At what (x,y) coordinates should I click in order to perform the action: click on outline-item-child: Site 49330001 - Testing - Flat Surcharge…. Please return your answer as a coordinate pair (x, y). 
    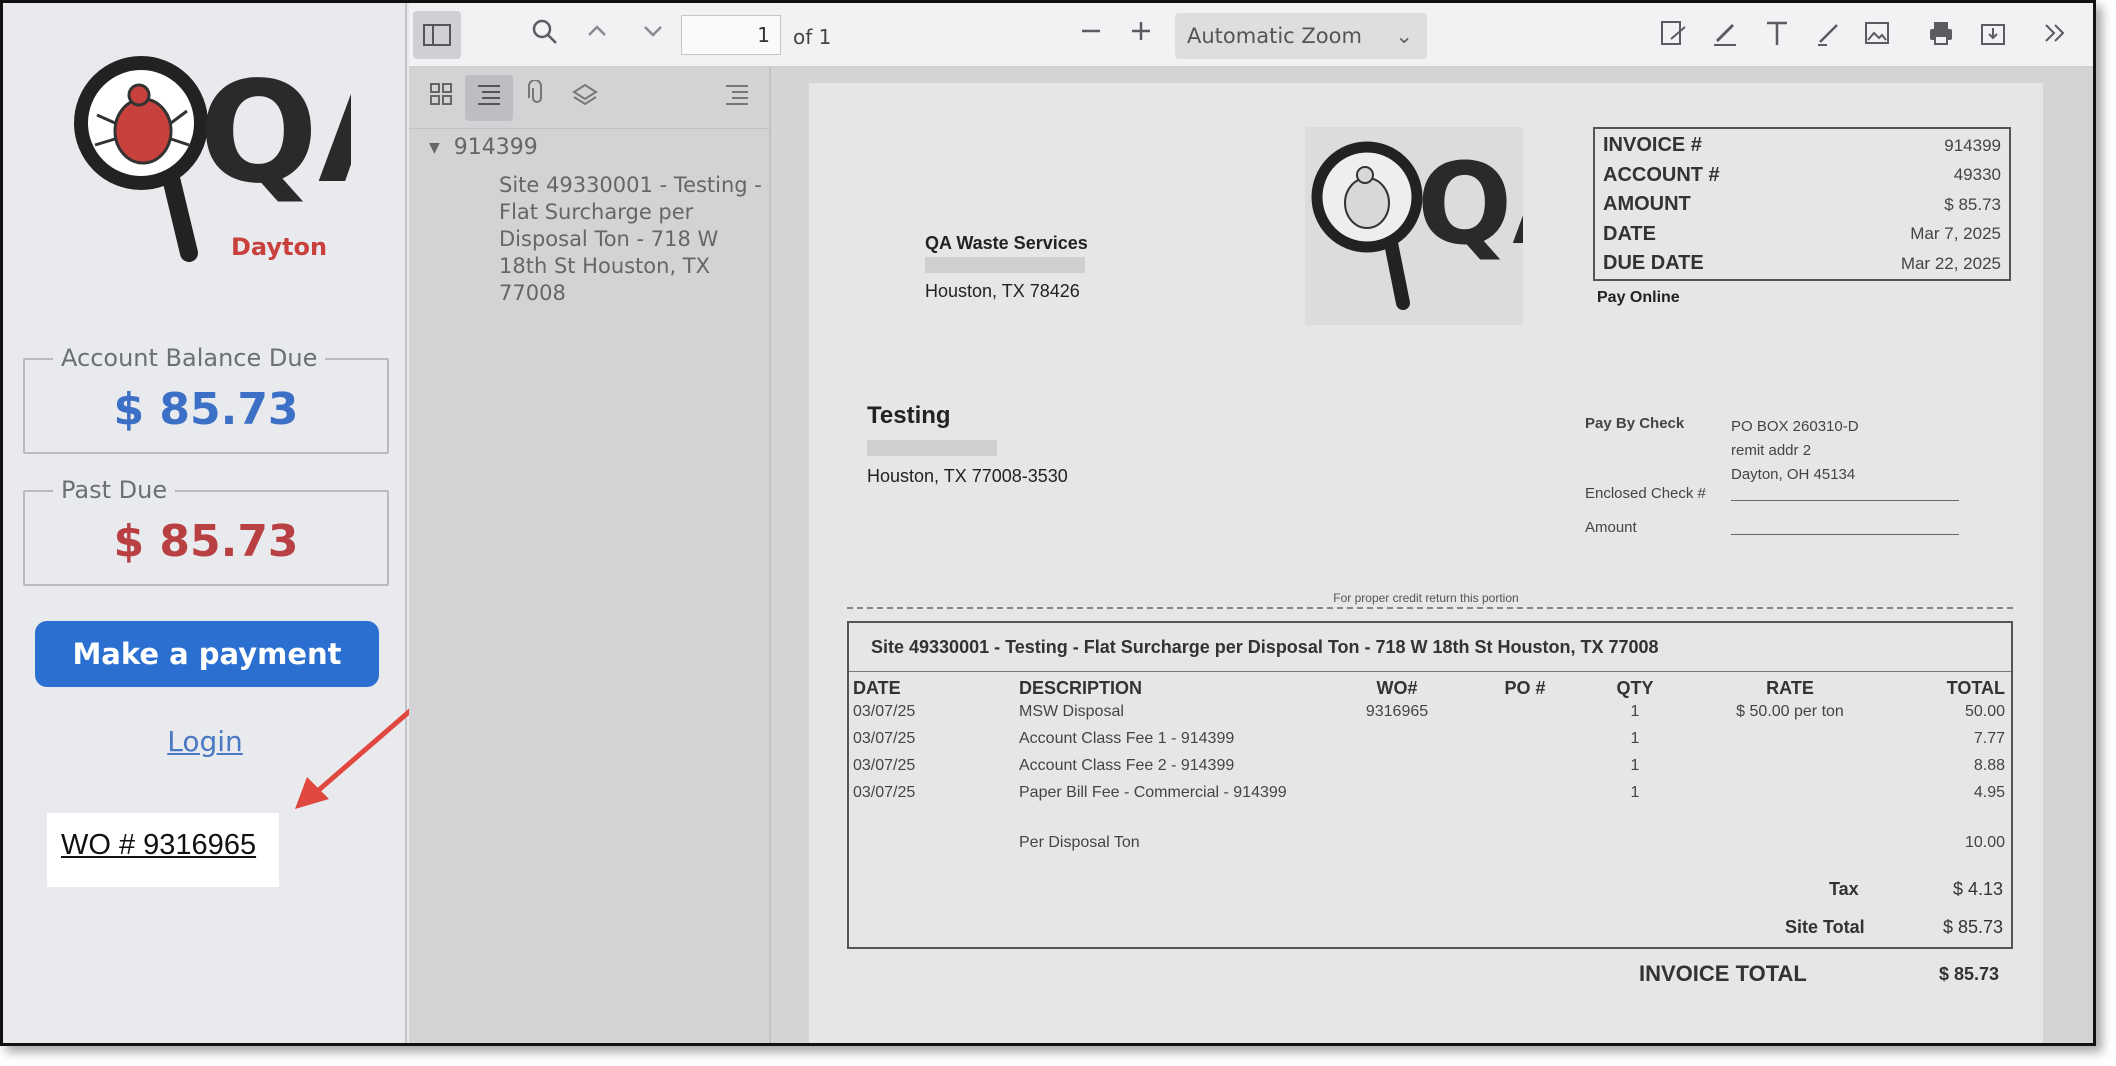
    Looking at the image, I should click on (632, 239).